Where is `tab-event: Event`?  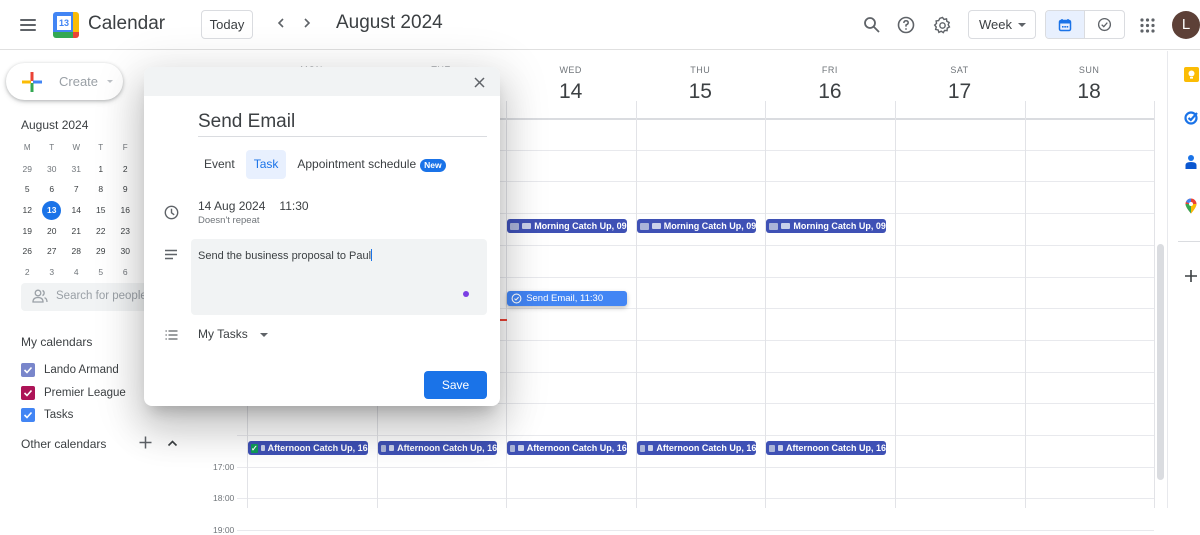 tab-event: Event is located at coordinates (219, 164).